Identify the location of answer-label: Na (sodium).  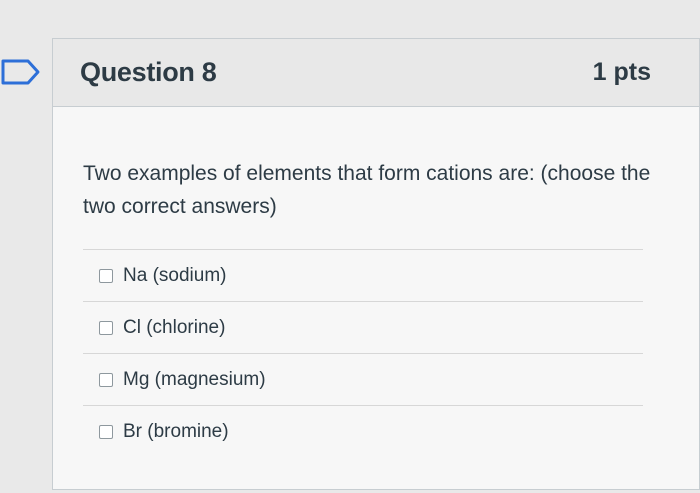
(175, 275).